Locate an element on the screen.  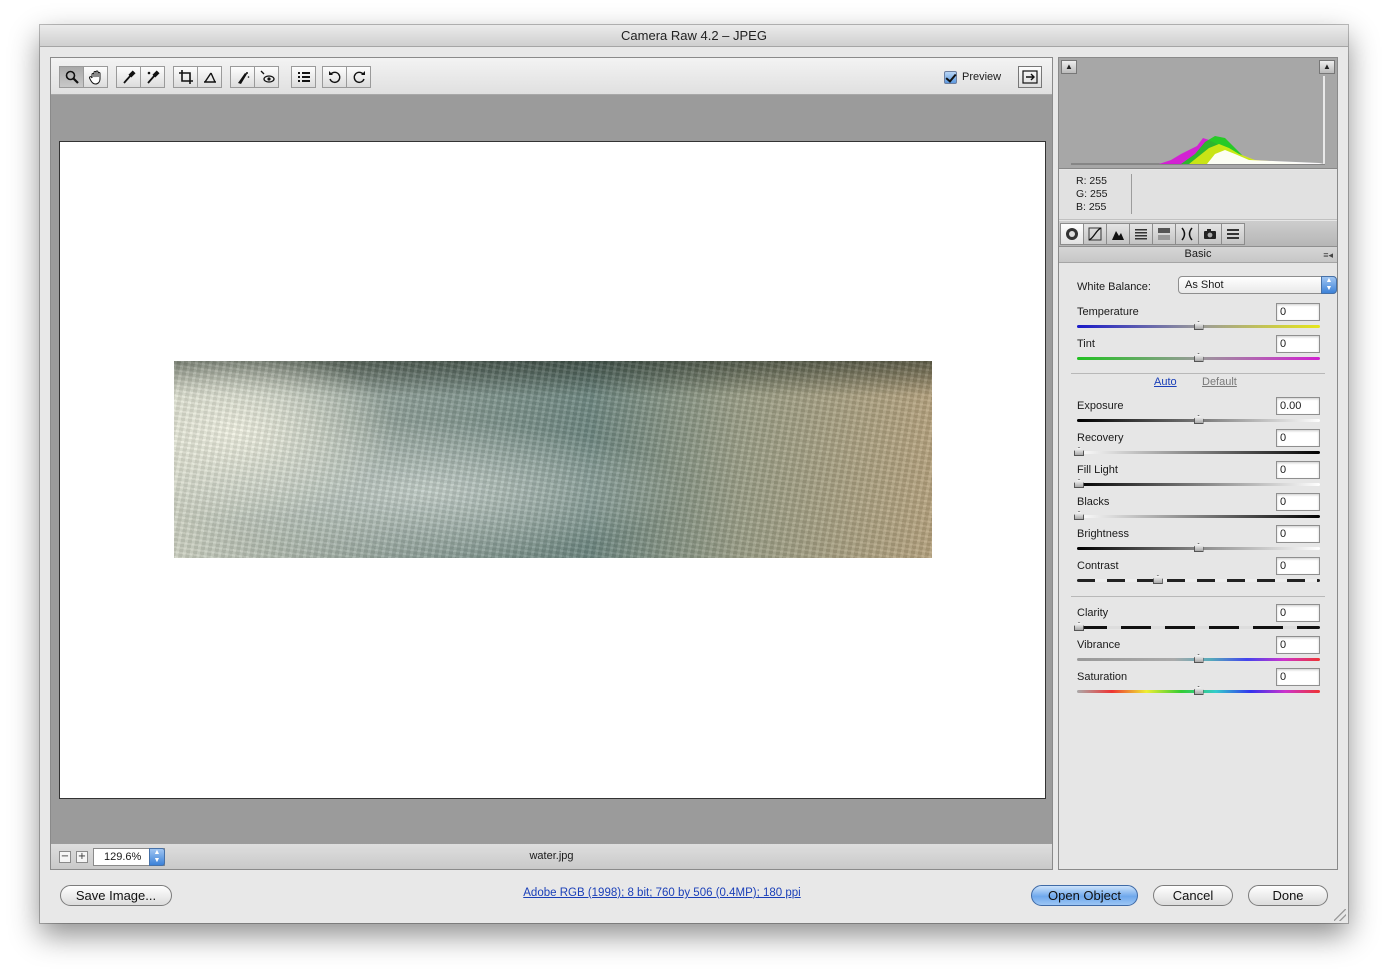
tab-tone-curve is located at coordinates (1095, 234).